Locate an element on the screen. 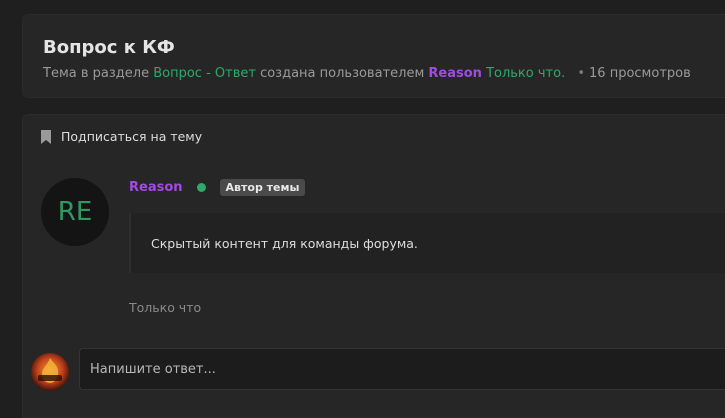  subscribe-button: Подписаться на тему is located at coordinates (121, 136).